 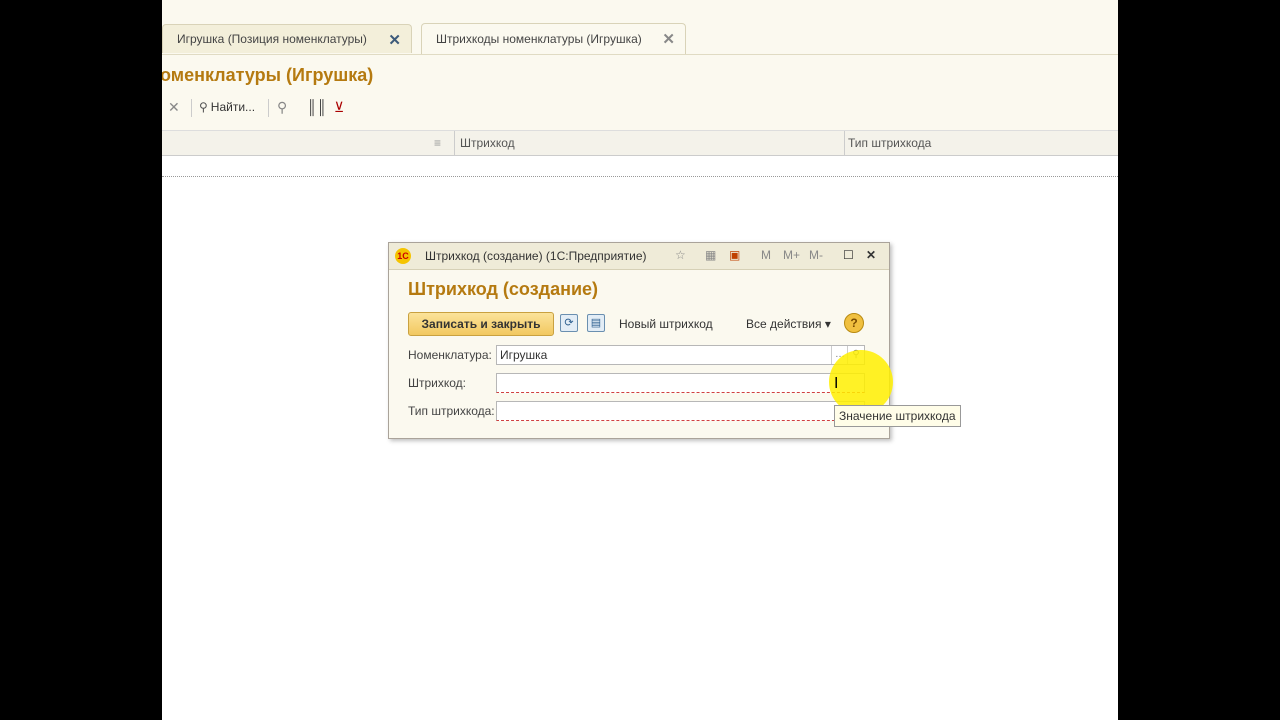 What do you see at coordinates (897, 416) in the screenshot?
I see `tooltip: Значение штрихкода` at bounding box center [897, 416].